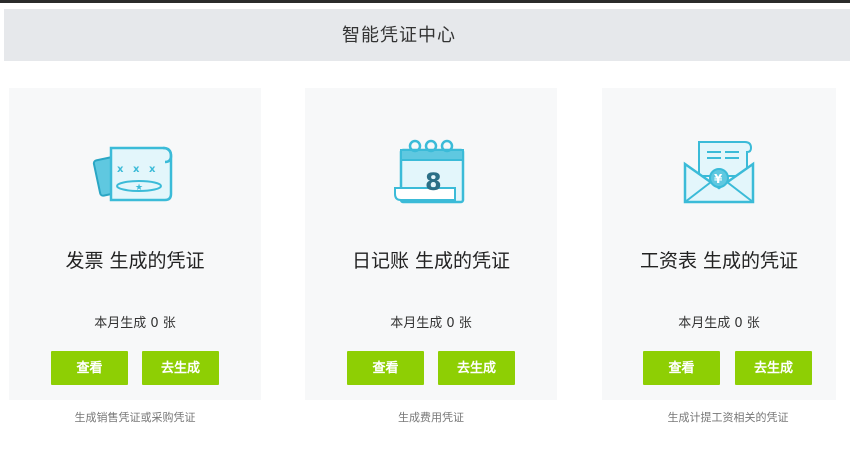 The width and height of the screenshot is (850, 449). I want to click on card-title: 日记账 生成的凭证, so click(431, 261).